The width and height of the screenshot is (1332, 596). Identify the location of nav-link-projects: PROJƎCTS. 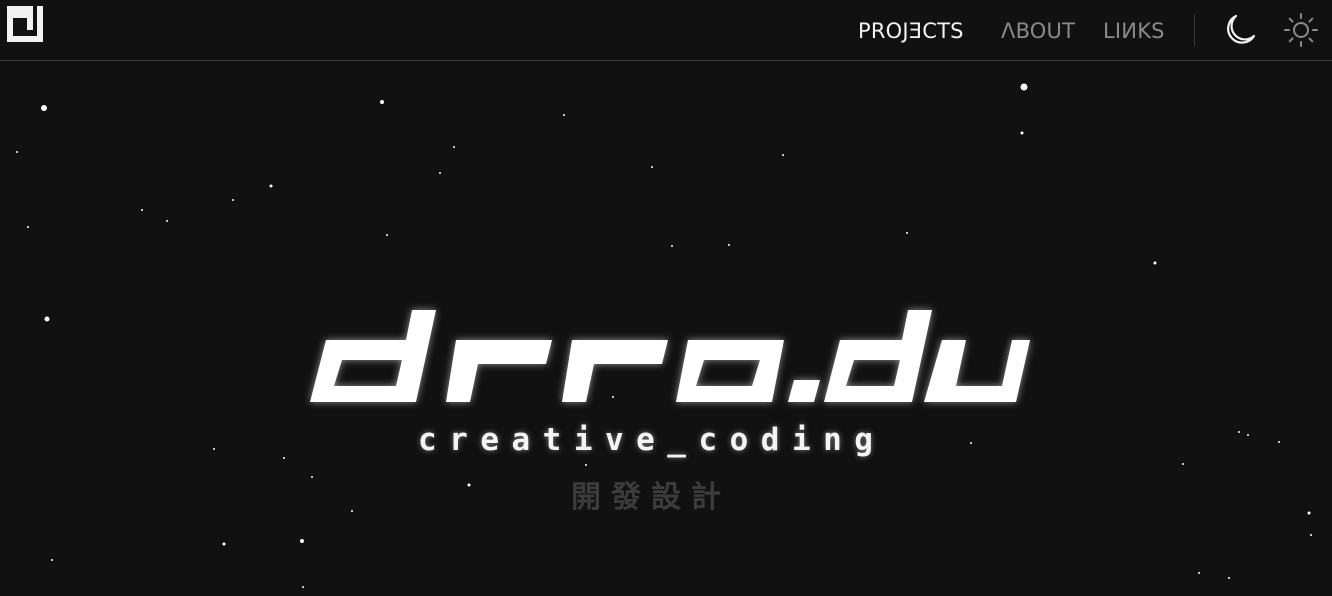
(911, 31).